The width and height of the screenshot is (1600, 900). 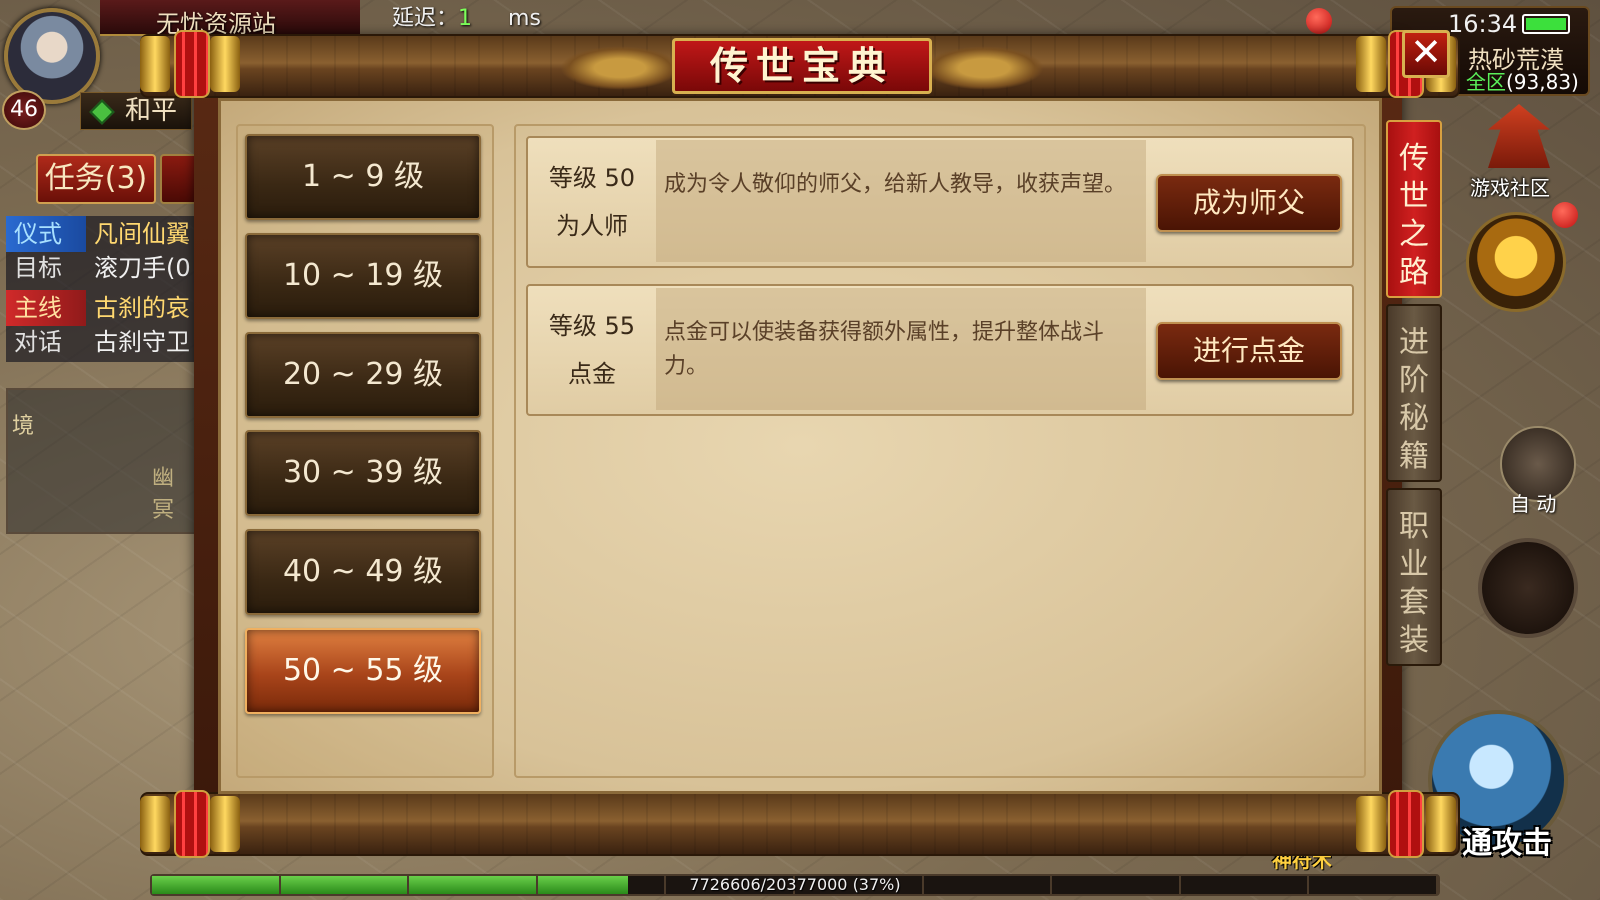 What do you see at coordinates (38, 342) in the screenshot?
I see `quest-tag: 对话` at bounding box center [38, 342].